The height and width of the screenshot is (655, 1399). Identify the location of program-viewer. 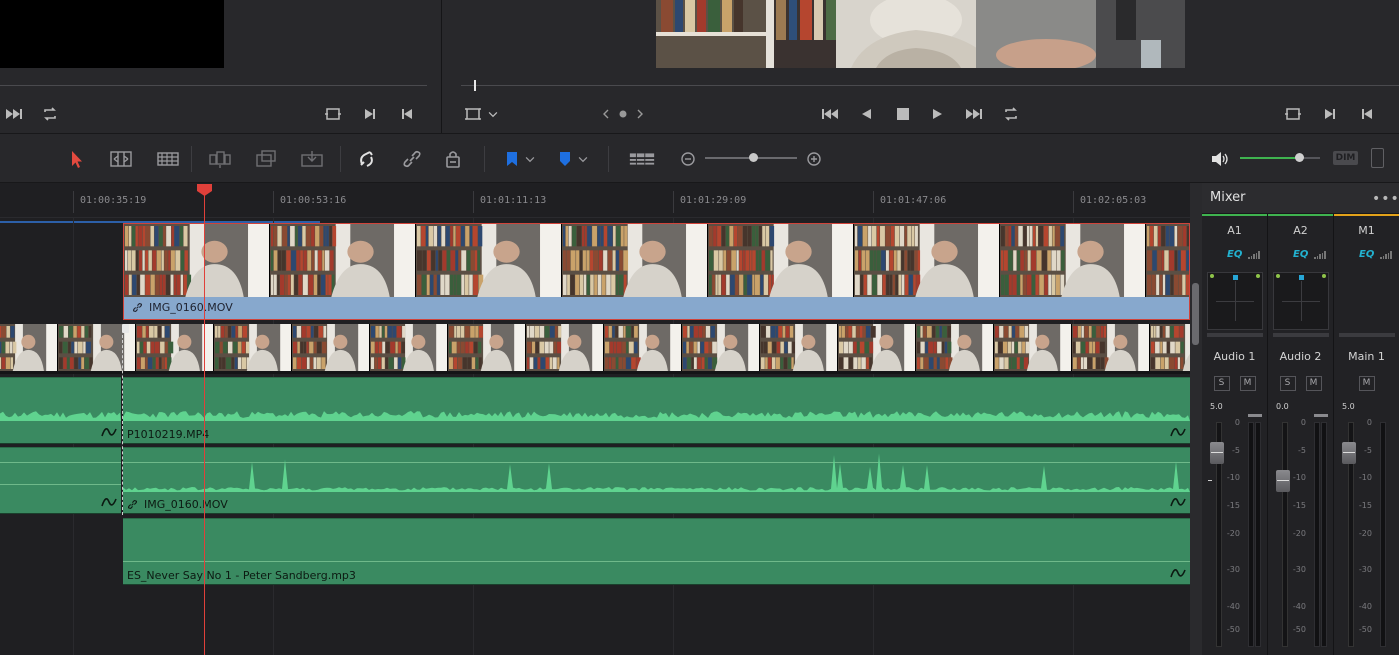
(920, 34).